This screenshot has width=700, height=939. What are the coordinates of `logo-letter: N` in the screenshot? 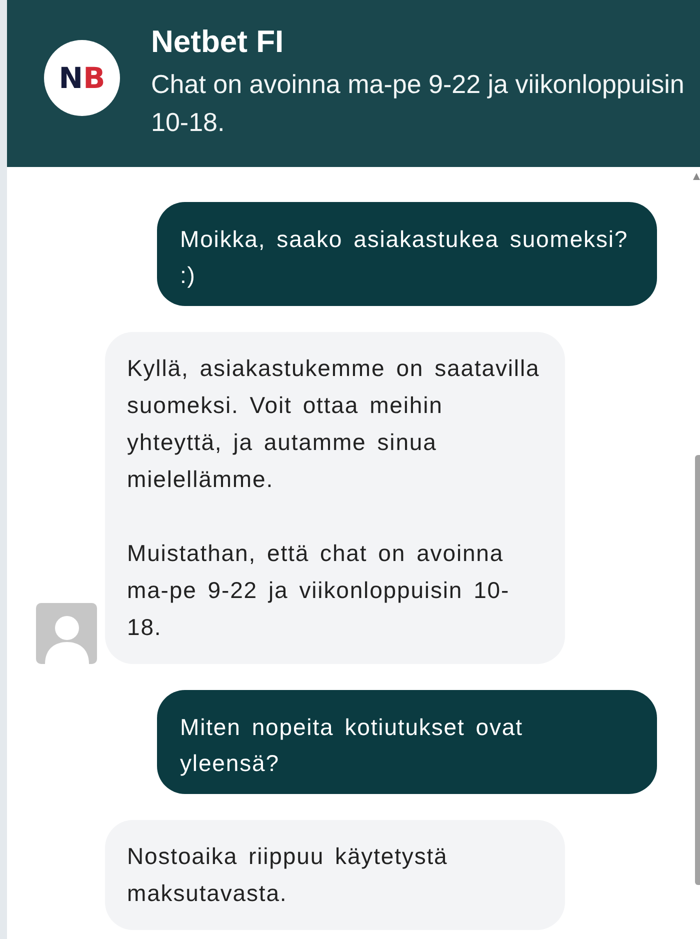 It's located at (71, 78).